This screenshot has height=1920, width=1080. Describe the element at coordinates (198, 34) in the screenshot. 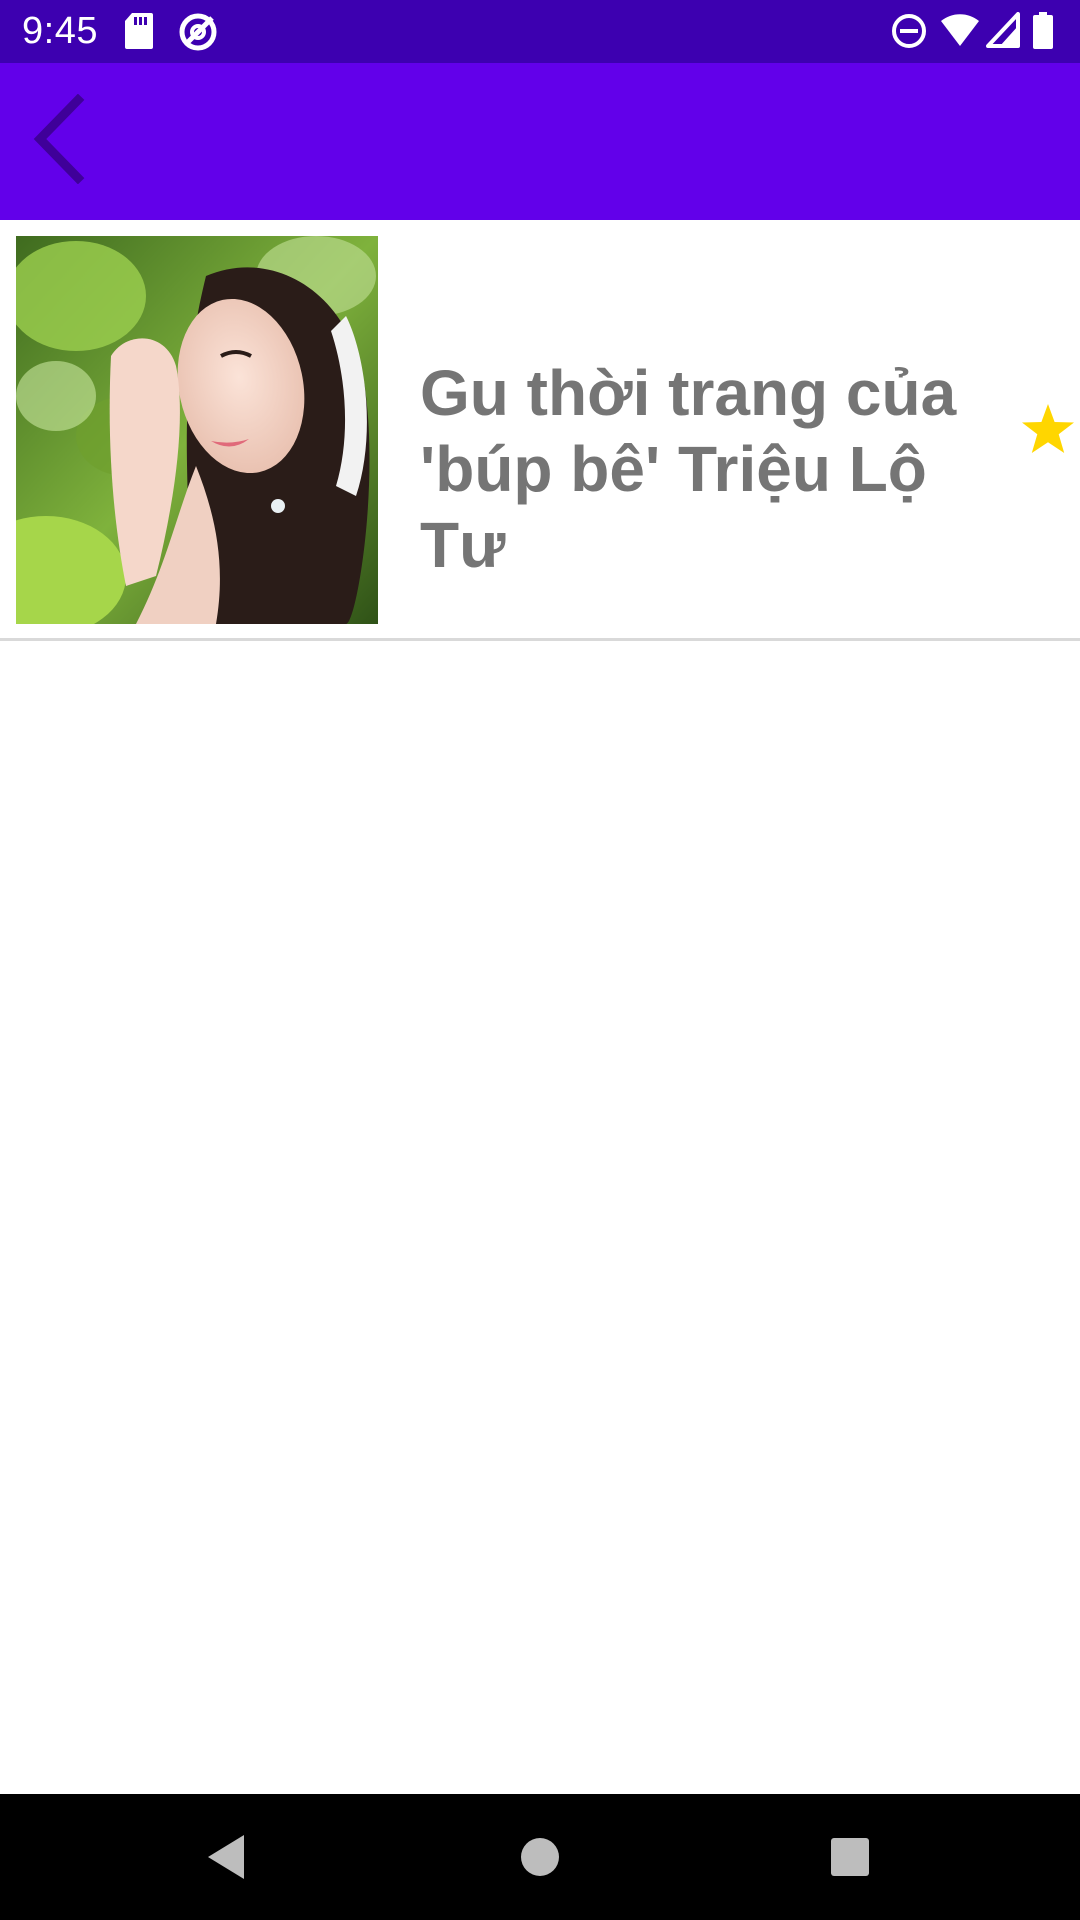

I see `sync-disabled-icon` at that location.